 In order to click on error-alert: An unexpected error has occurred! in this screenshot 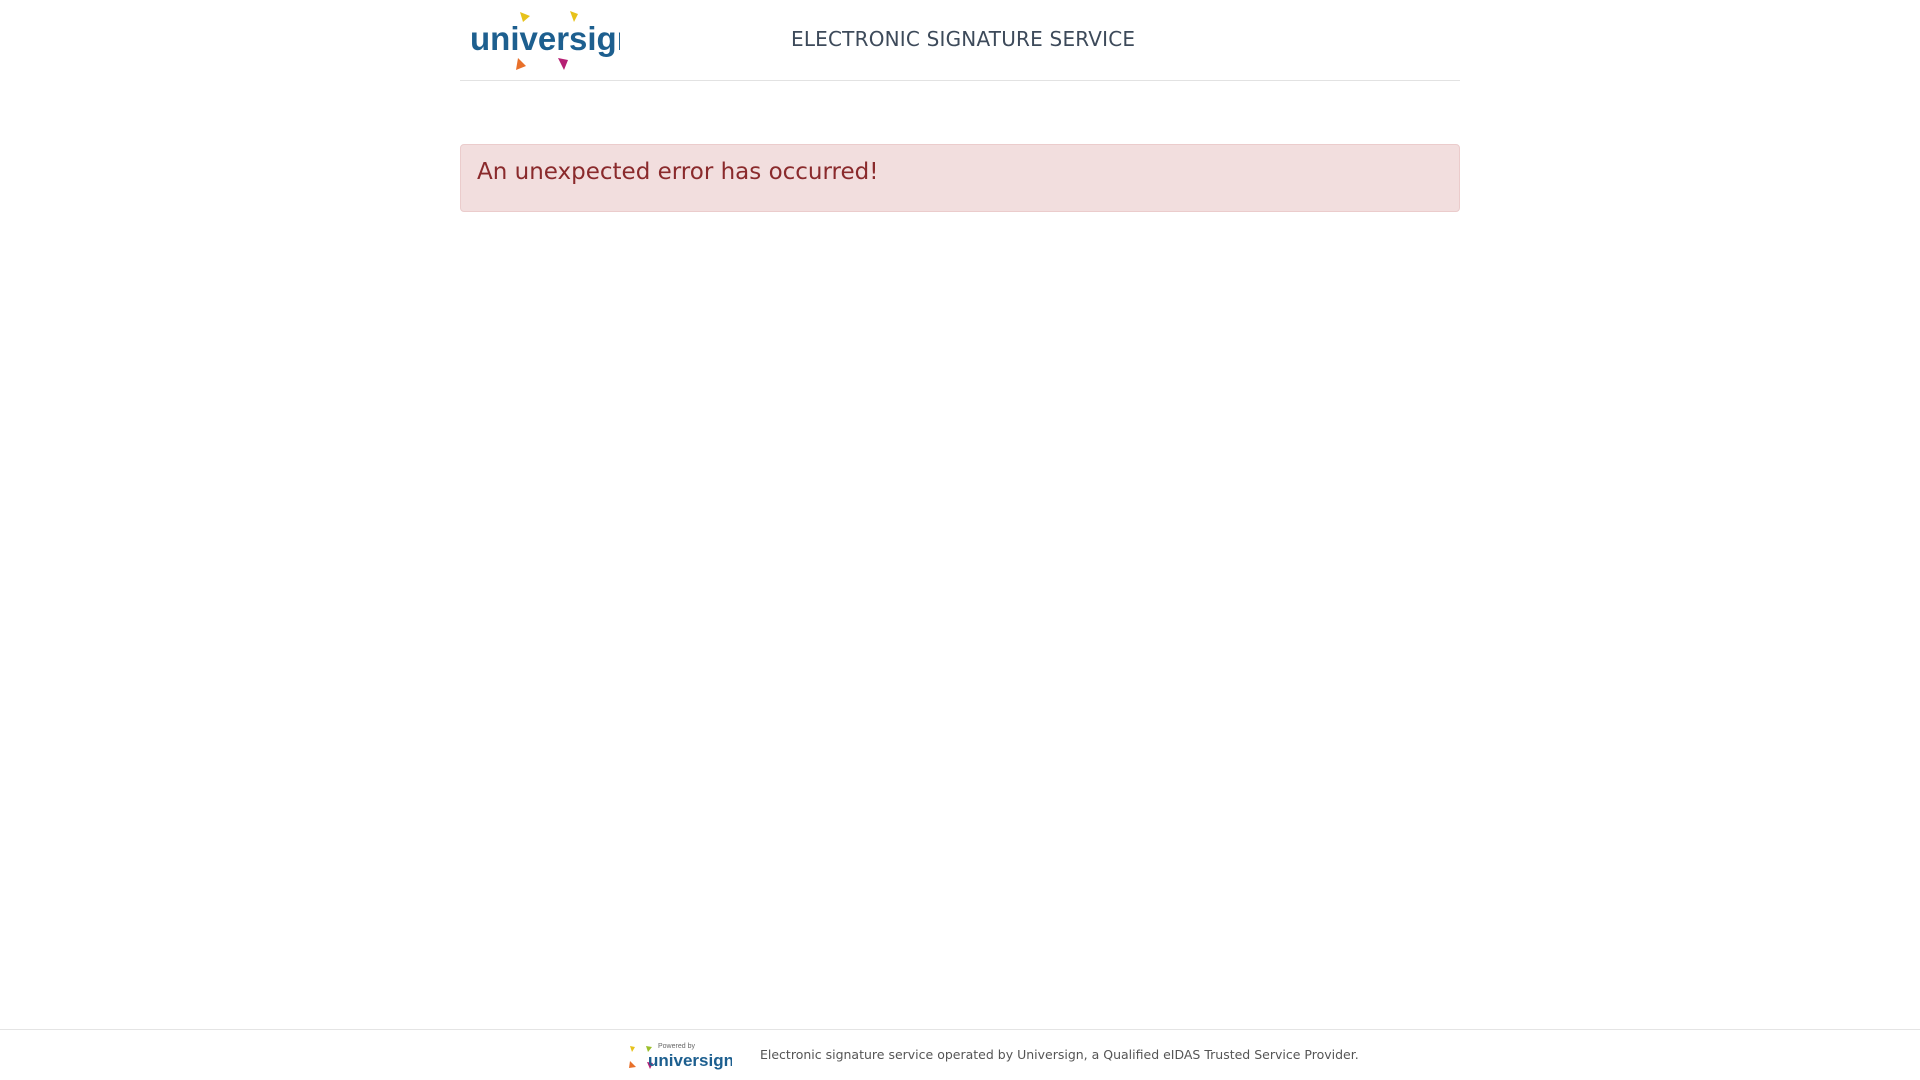, I will do `click(960, 178)`.